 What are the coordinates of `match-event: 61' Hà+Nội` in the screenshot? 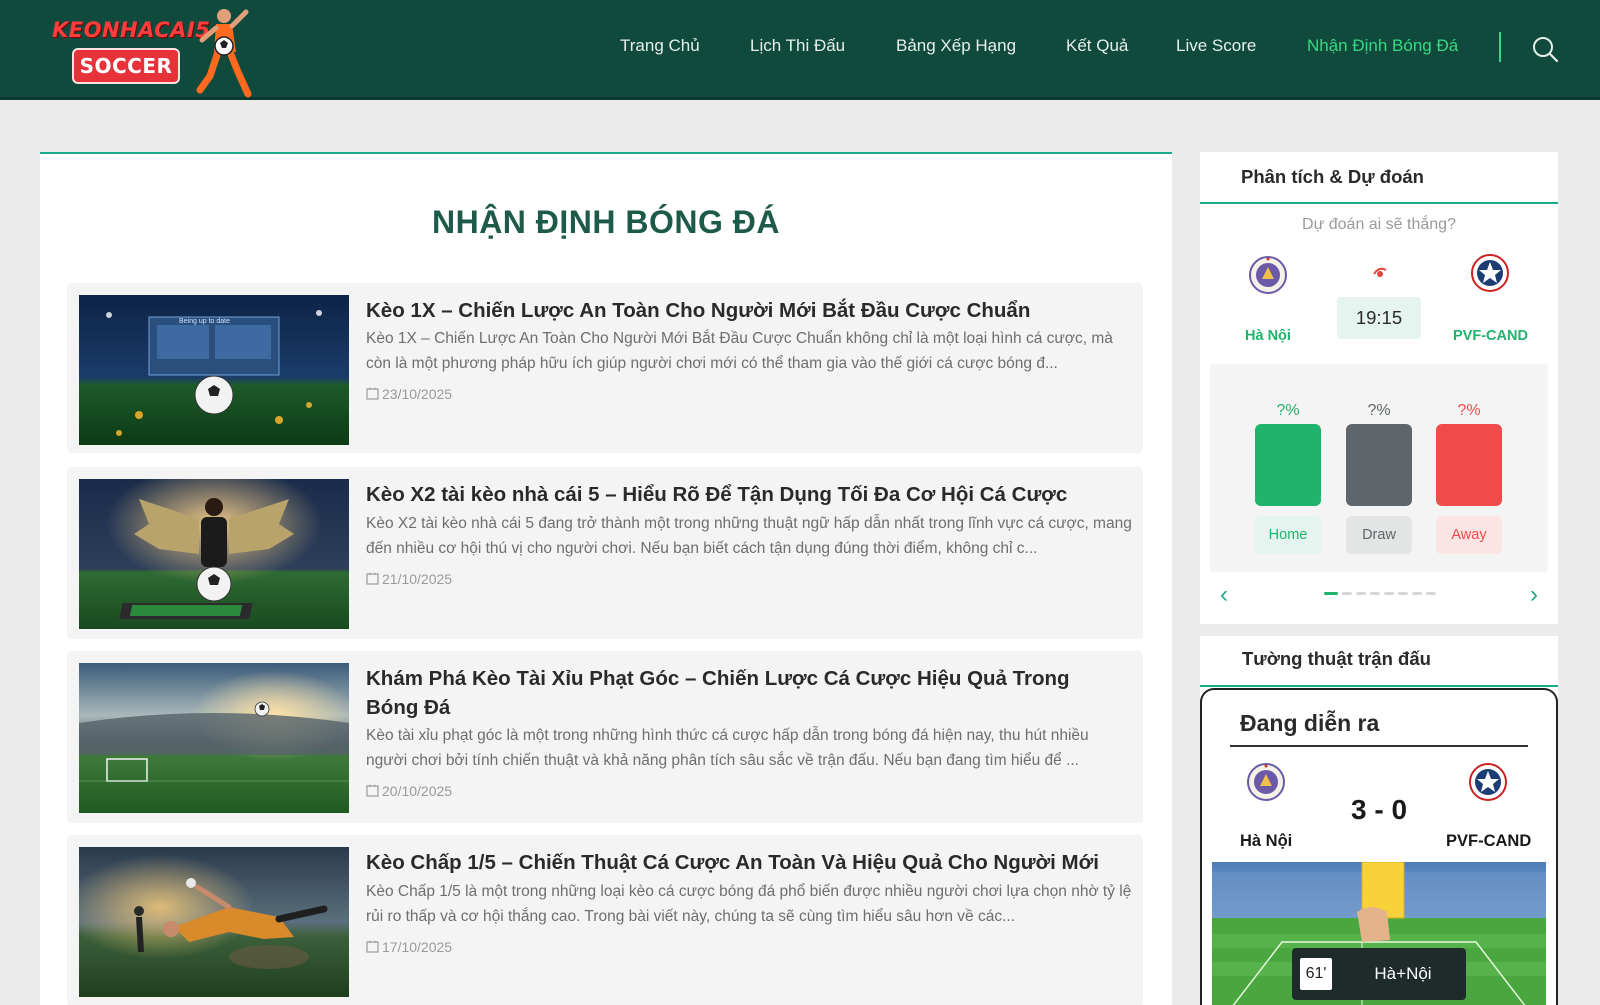 It's located at (1379, 974).